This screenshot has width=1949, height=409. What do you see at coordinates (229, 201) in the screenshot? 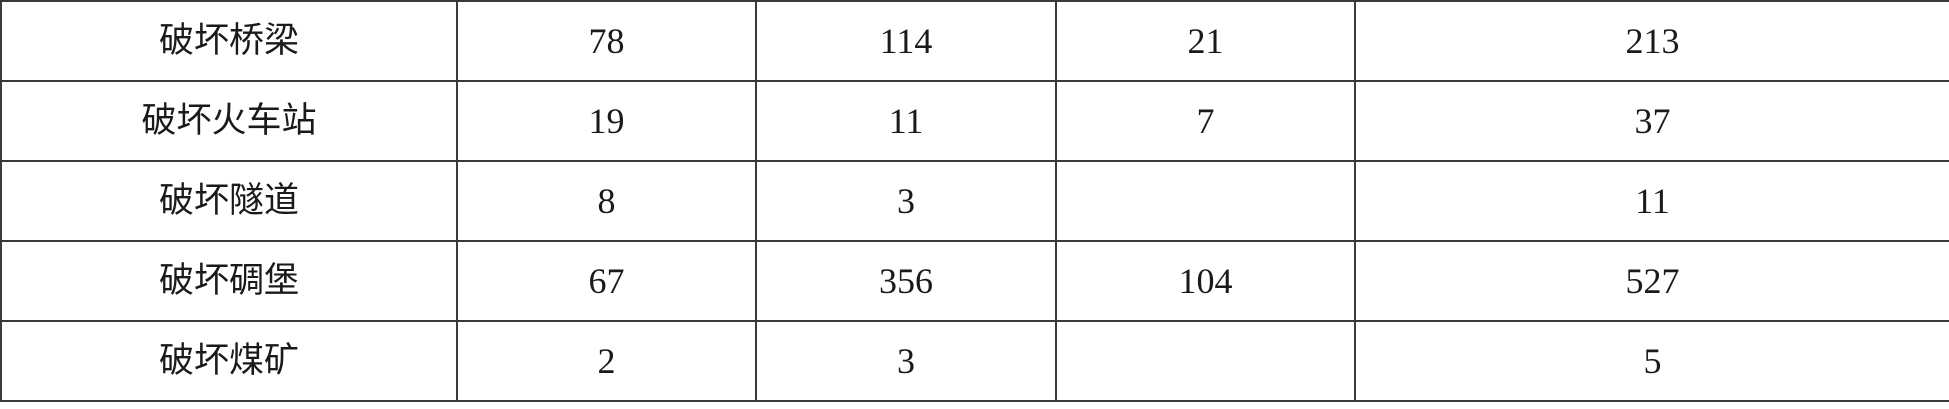
I see `row-label: 破坏隧道` at bounding box center [229, 201].